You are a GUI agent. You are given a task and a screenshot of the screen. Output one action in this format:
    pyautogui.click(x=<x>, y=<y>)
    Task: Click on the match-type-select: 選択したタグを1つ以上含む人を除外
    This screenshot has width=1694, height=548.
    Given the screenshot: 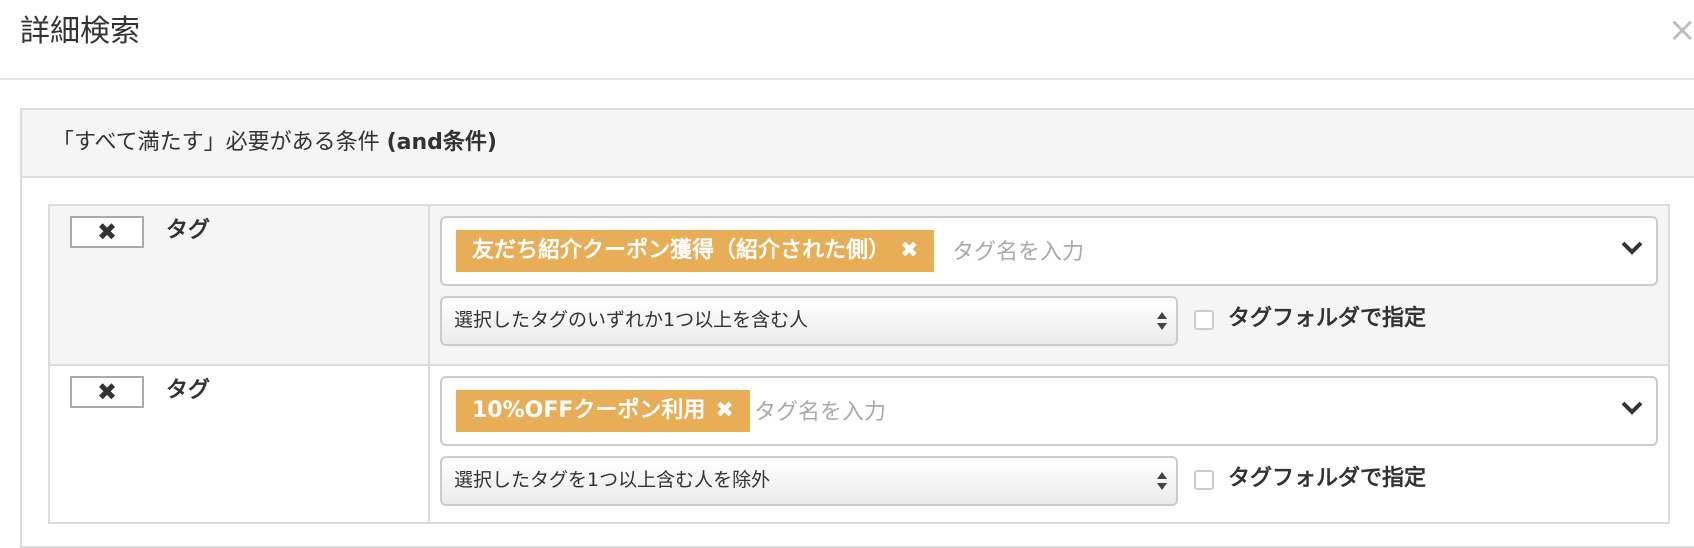 What is the action you would take?
    pyautogui.click(x=809, y=481)
    